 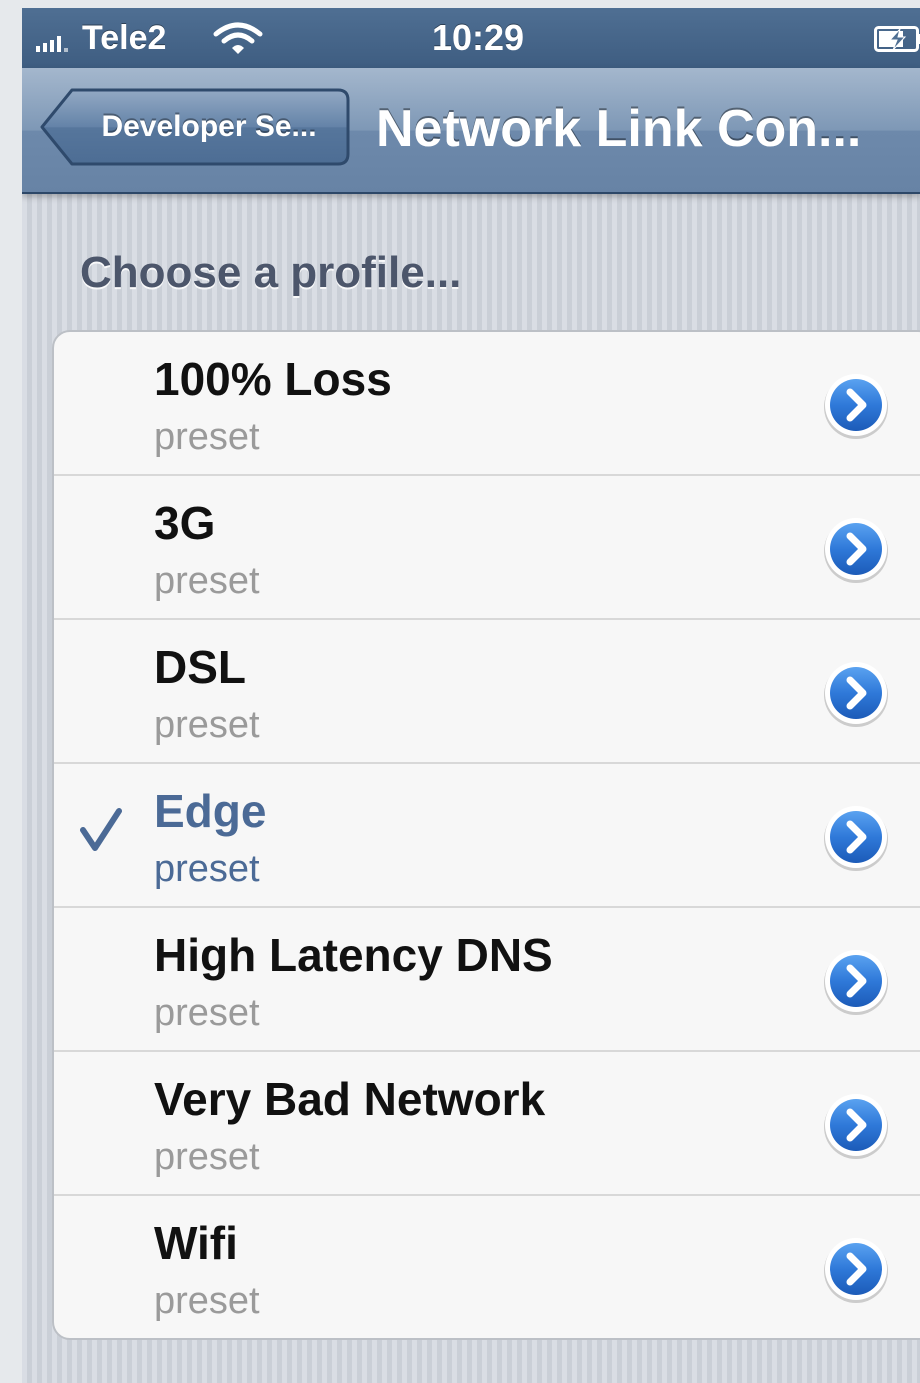 I want to click on profile-row-dsl: DSL preset, so click(x=487, y=690).